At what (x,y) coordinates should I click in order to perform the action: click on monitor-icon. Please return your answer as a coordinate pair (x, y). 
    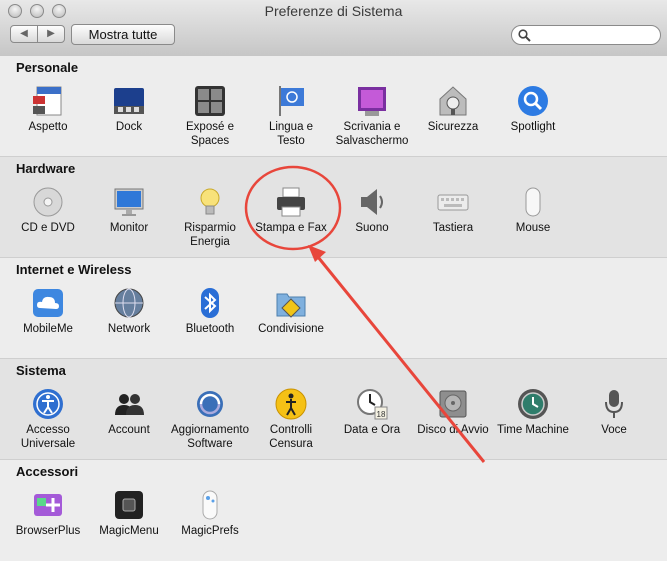
    Looking at the image, I should click on (129, 202).